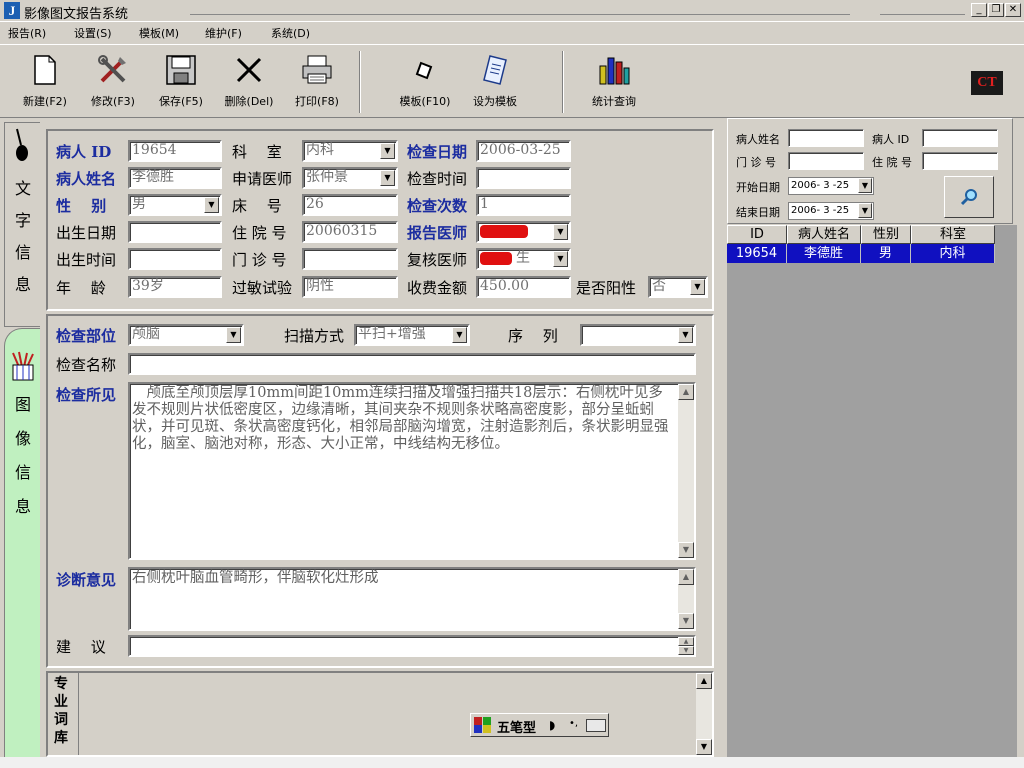 The width and height of the screenshot is (1024, 768). I want to click on keyboard-icon, so click(596, 725).